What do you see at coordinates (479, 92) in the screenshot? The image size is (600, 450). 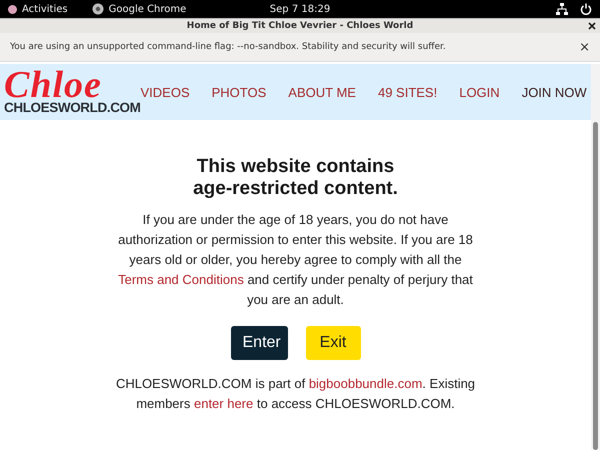 I see `nav-link: LOGIN` at bounding box center [479, 92].